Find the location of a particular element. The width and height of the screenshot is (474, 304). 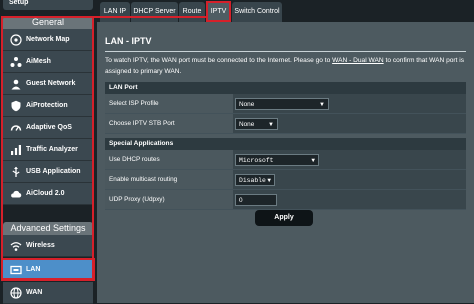

sidebar-item-label: WAN is located at coordinates (34, 292).